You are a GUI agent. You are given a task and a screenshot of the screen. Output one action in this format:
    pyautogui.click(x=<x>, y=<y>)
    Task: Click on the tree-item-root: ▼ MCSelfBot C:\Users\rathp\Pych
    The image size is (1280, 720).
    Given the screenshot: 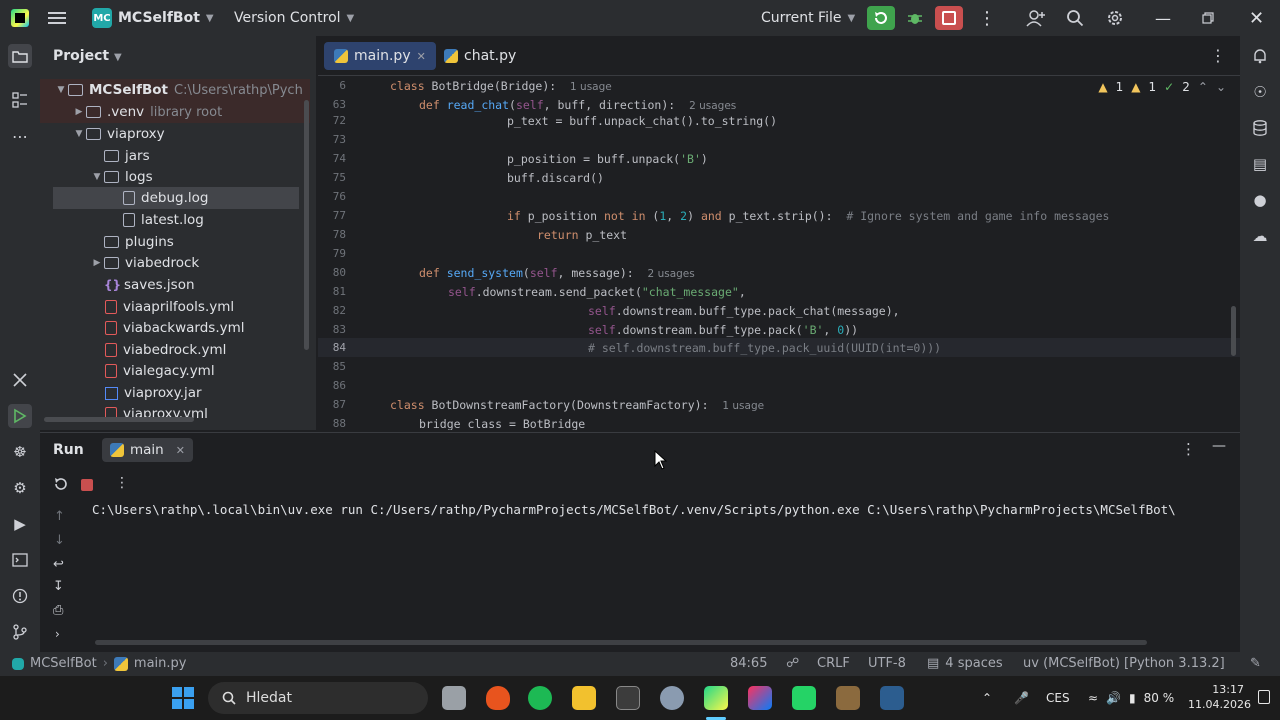 What is the action you would take?
    pyautogui.click(x=175, y=90)
    